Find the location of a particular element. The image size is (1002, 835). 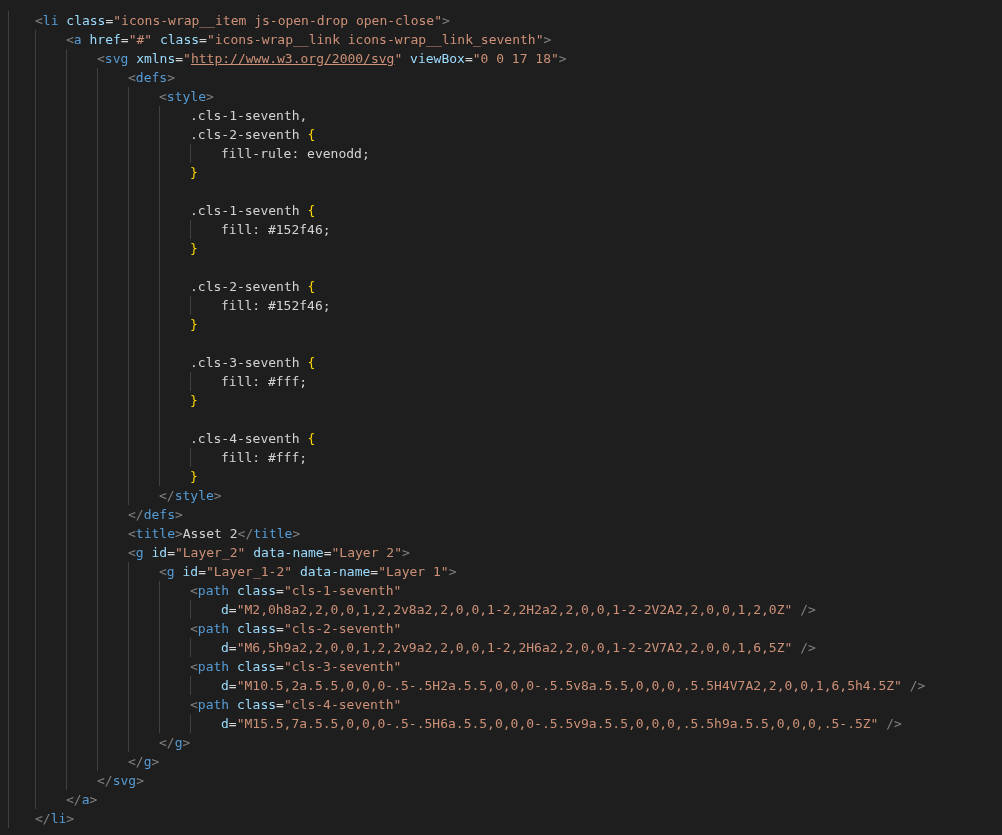

code-line: <path class="cls-2-seventh" is located at coordinates (296, 629).